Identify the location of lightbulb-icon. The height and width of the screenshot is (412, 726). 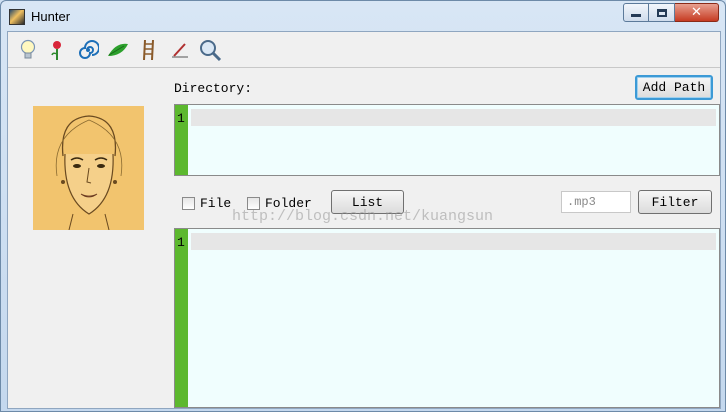
(28, 50).